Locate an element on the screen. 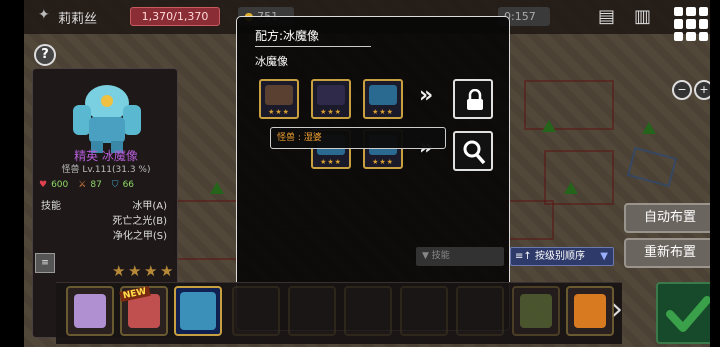  sort-dropdown: ≡↑ 按级别顺序 ▼ is located at coordinates (562, 256).